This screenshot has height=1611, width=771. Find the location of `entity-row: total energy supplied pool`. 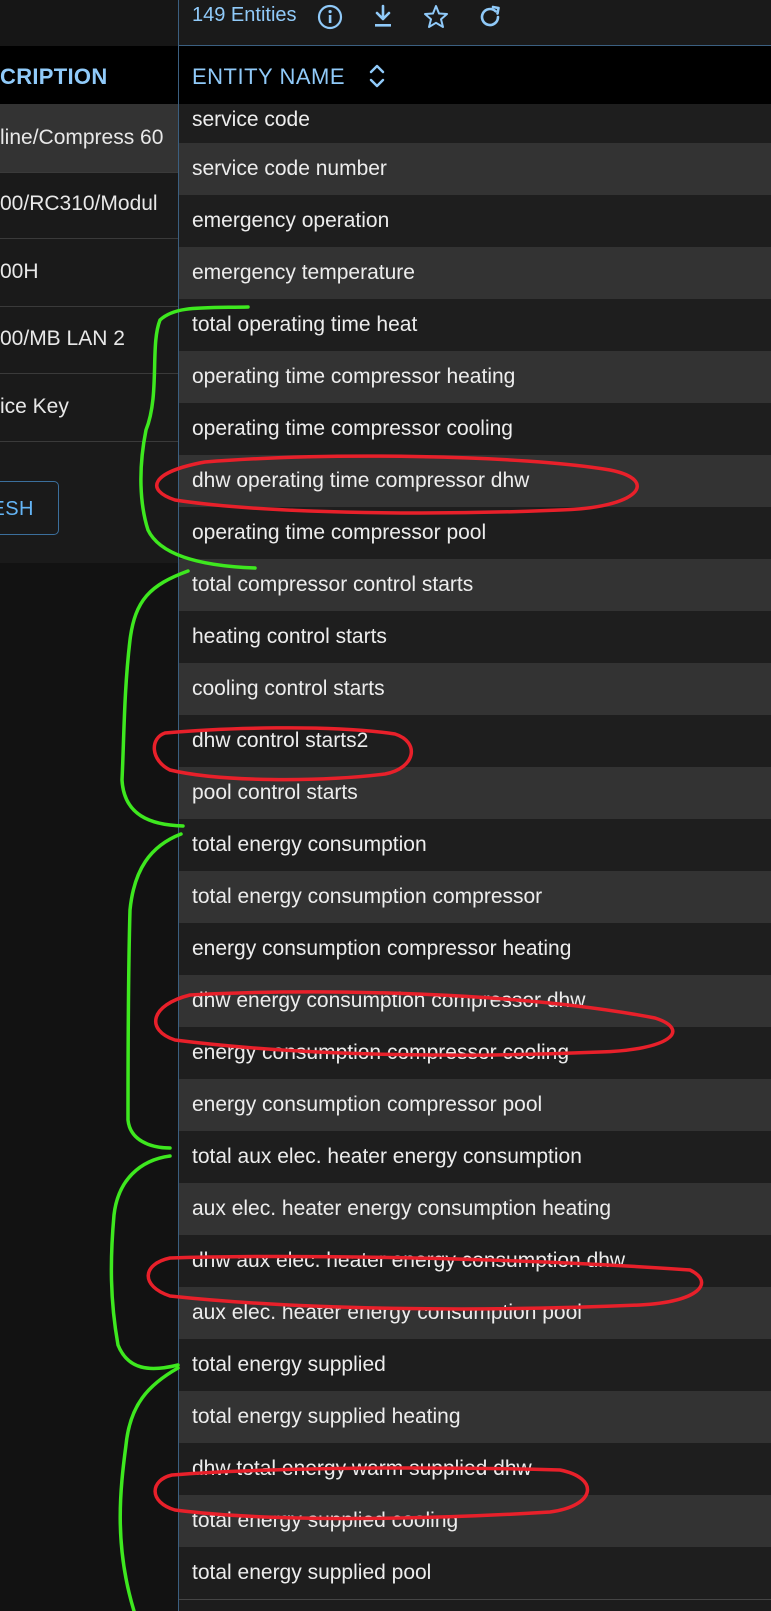

entity-row: total energy supplied pool is located at coordinates (475, 1573).